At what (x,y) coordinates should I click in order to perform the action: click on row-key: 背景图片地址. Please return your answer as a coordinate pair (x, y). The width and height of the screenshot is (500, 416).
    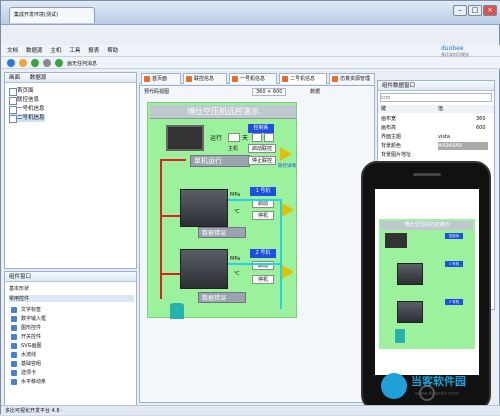
    Looking at the image, I should click on (396, 155).